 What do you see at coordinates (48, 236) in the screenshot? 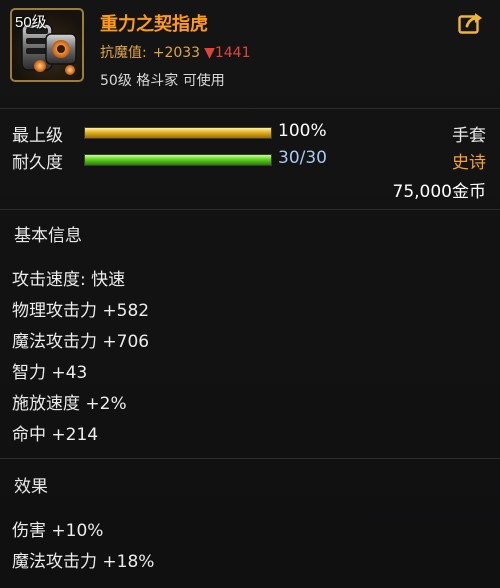
I see `basic-info-title: 基本信息` at bounding box center [48, 236].